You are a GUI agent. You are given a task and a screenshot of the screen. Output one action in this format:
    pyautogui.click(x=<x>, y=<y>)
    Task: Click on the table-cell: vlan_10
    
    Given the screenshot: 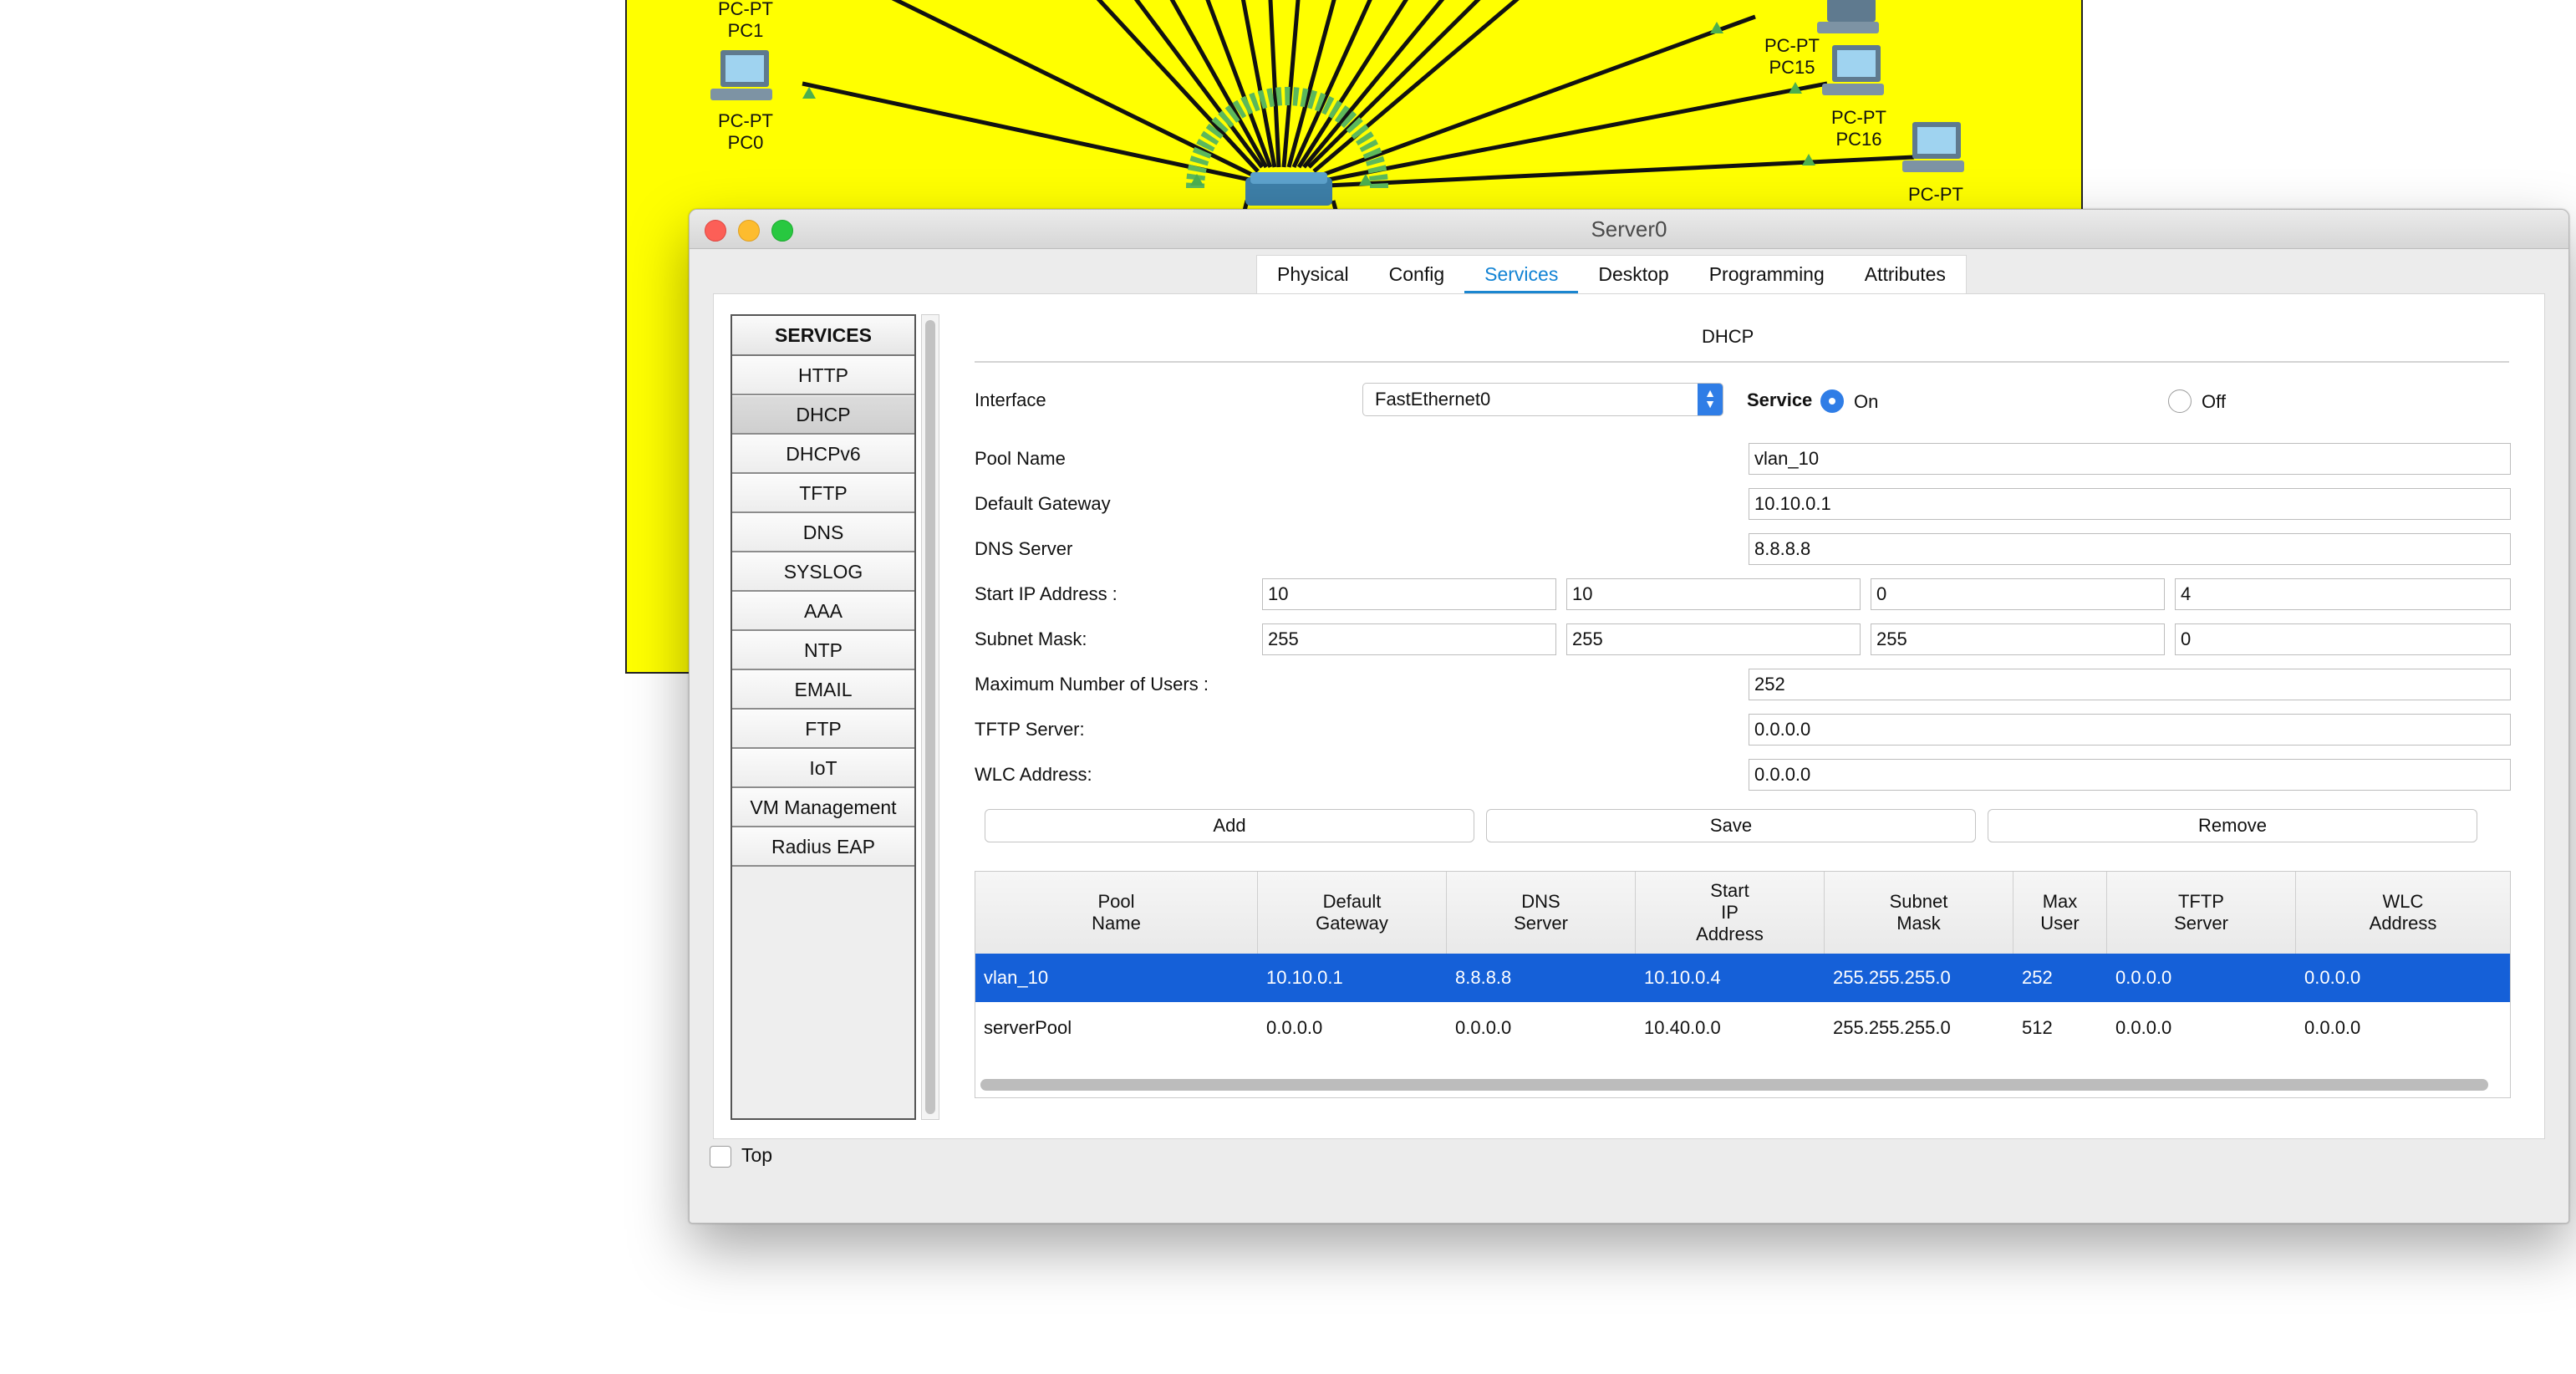 What is the action you would take?
    pyautogui.click(x=1016, y=977)
    